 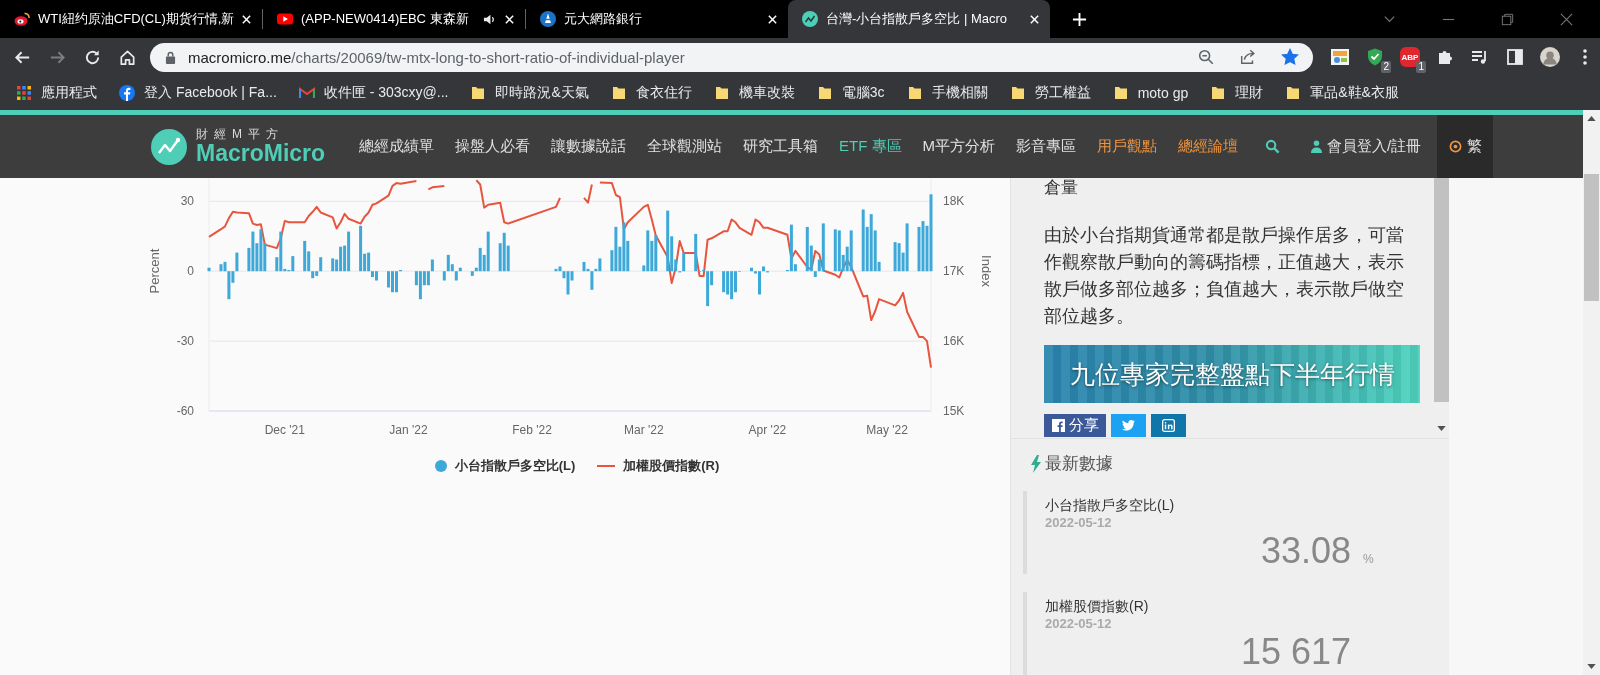 I want to click on axis-title: Percent, so click(x=154, y=271).